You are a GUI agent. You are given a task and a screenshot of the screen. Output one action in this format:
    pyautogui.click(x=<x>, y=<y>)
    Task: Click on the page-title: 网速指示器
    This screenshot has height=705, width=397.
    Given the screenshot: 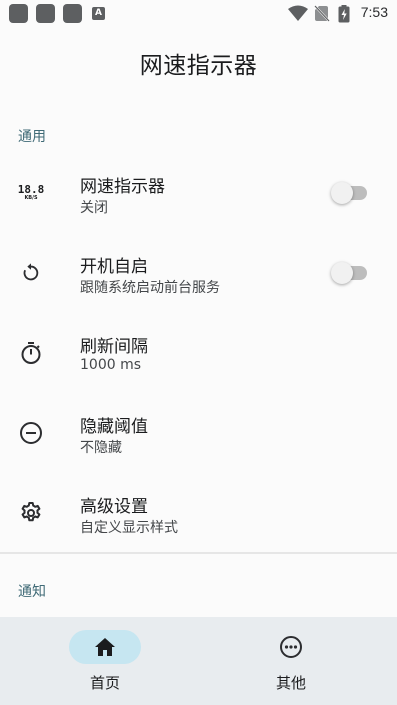 What is the action you would take?
    pyautogui.click(x=198, y=66)
    